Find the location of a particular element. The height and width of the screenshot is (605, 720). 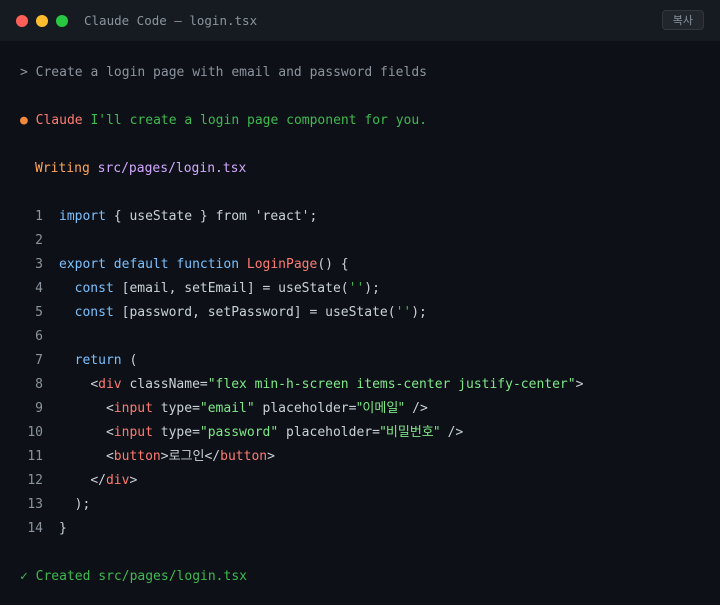

check-icon: ✓ is located at coordinates (24, 576).